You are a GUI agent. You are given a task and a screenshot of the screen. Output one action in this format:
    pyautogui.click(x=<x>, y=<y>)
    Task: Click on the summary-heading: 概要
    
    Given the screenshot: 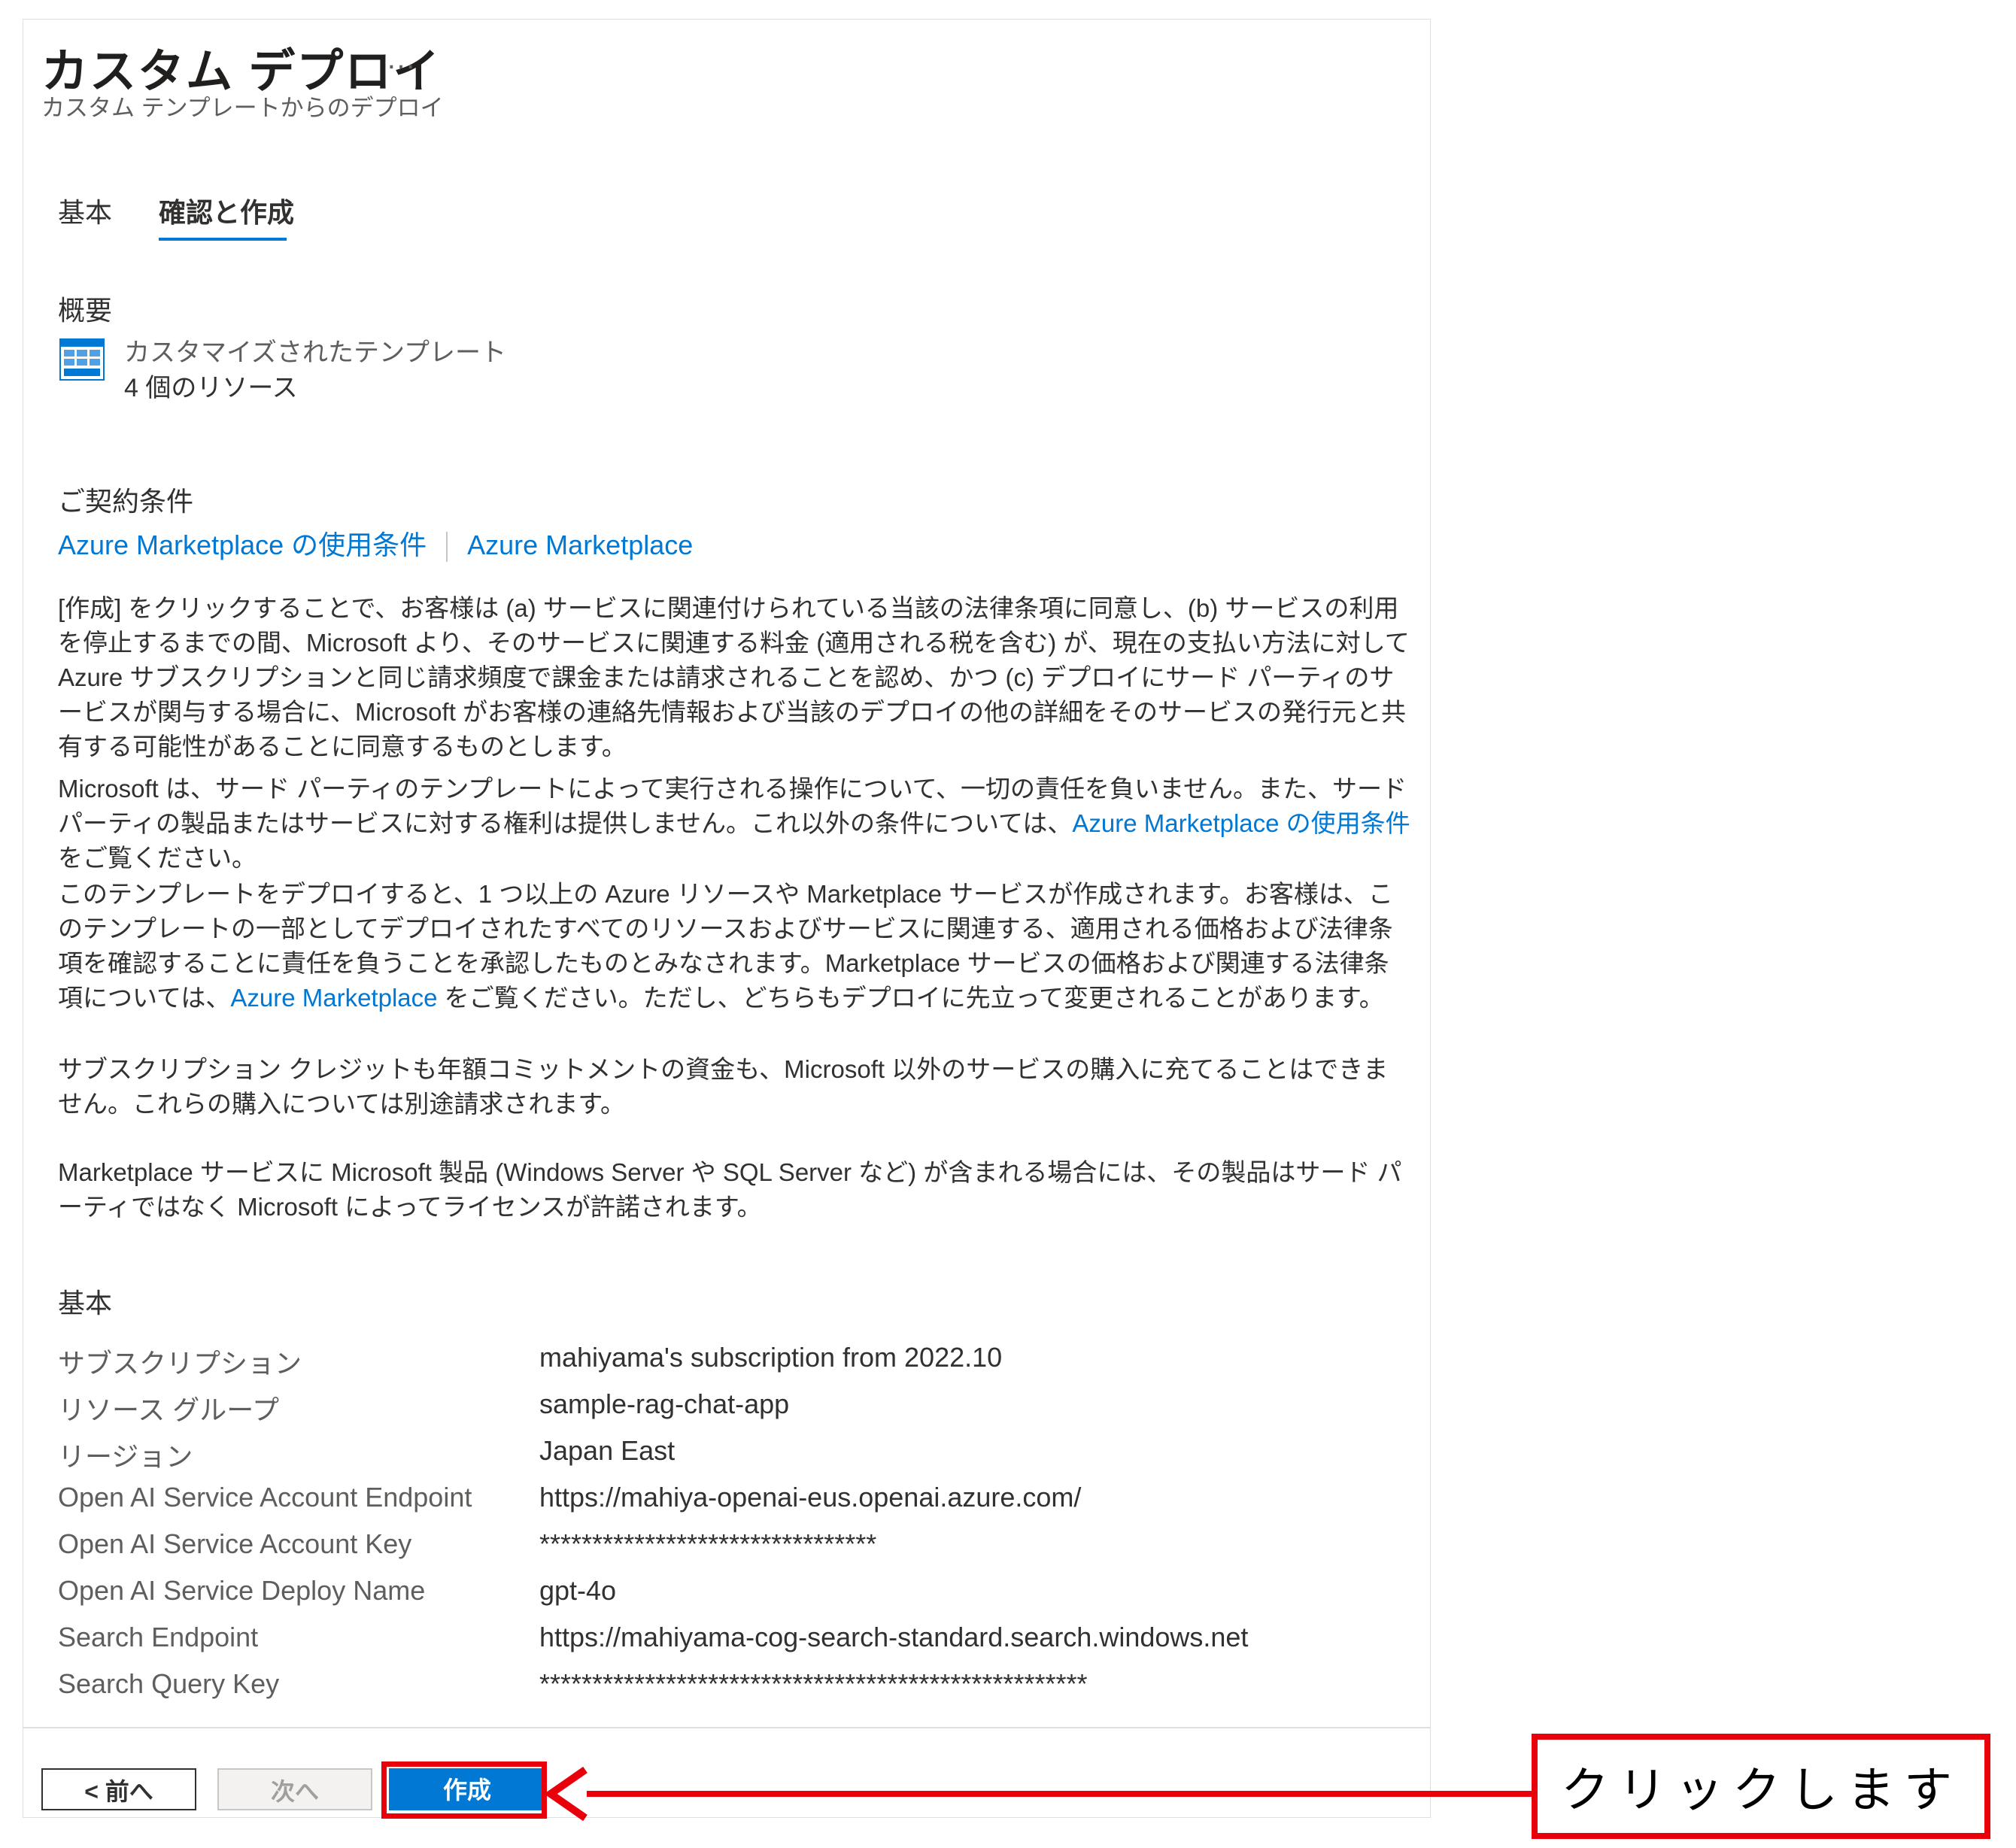 What is the action you would take?
    pyautogui.click(x=85, y=310)
    